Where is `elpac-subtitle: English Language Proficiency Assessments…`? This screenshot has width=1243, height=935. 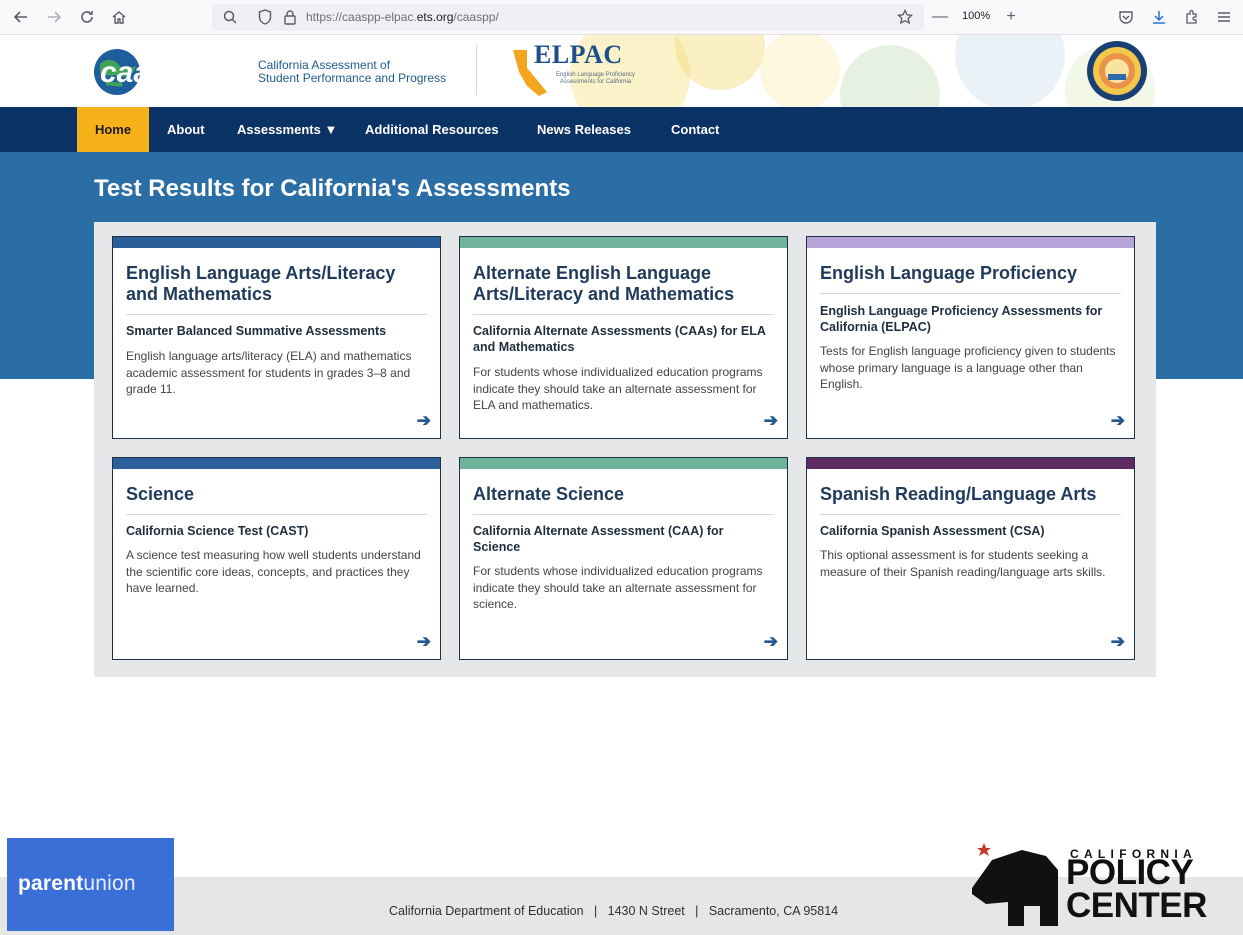
elpac-subtitle: English Language Proficiency Assessments… is located at coordinates (595, 78).